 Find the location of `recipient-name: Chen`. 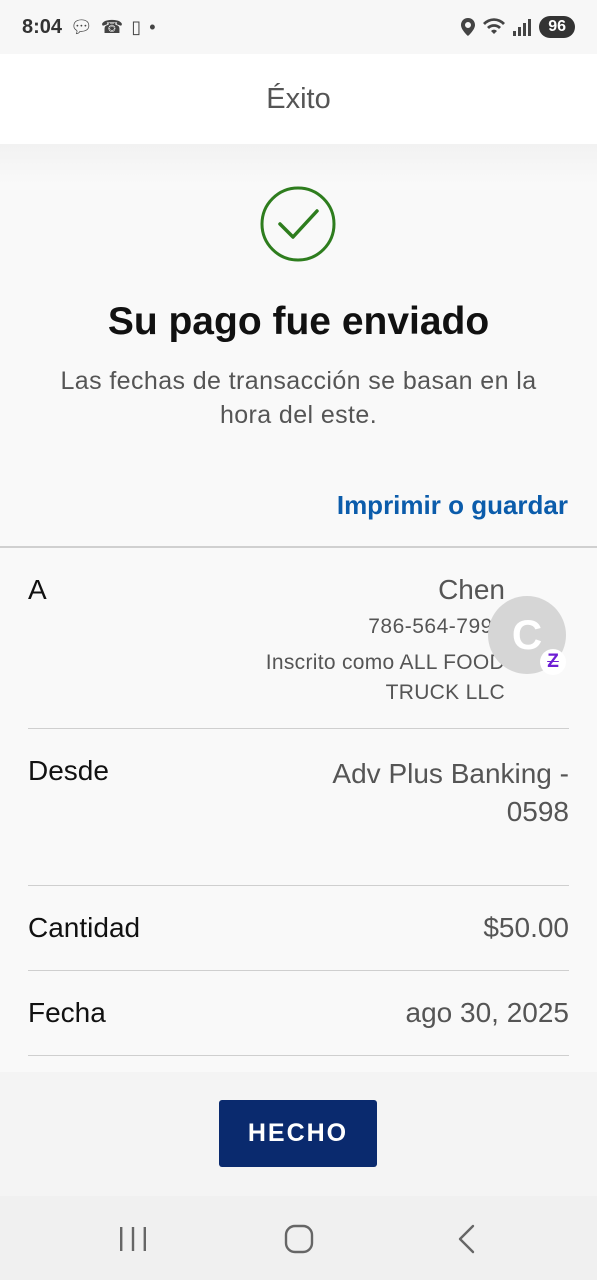

recipient-name: Chen is located at coordinates (471, 589).